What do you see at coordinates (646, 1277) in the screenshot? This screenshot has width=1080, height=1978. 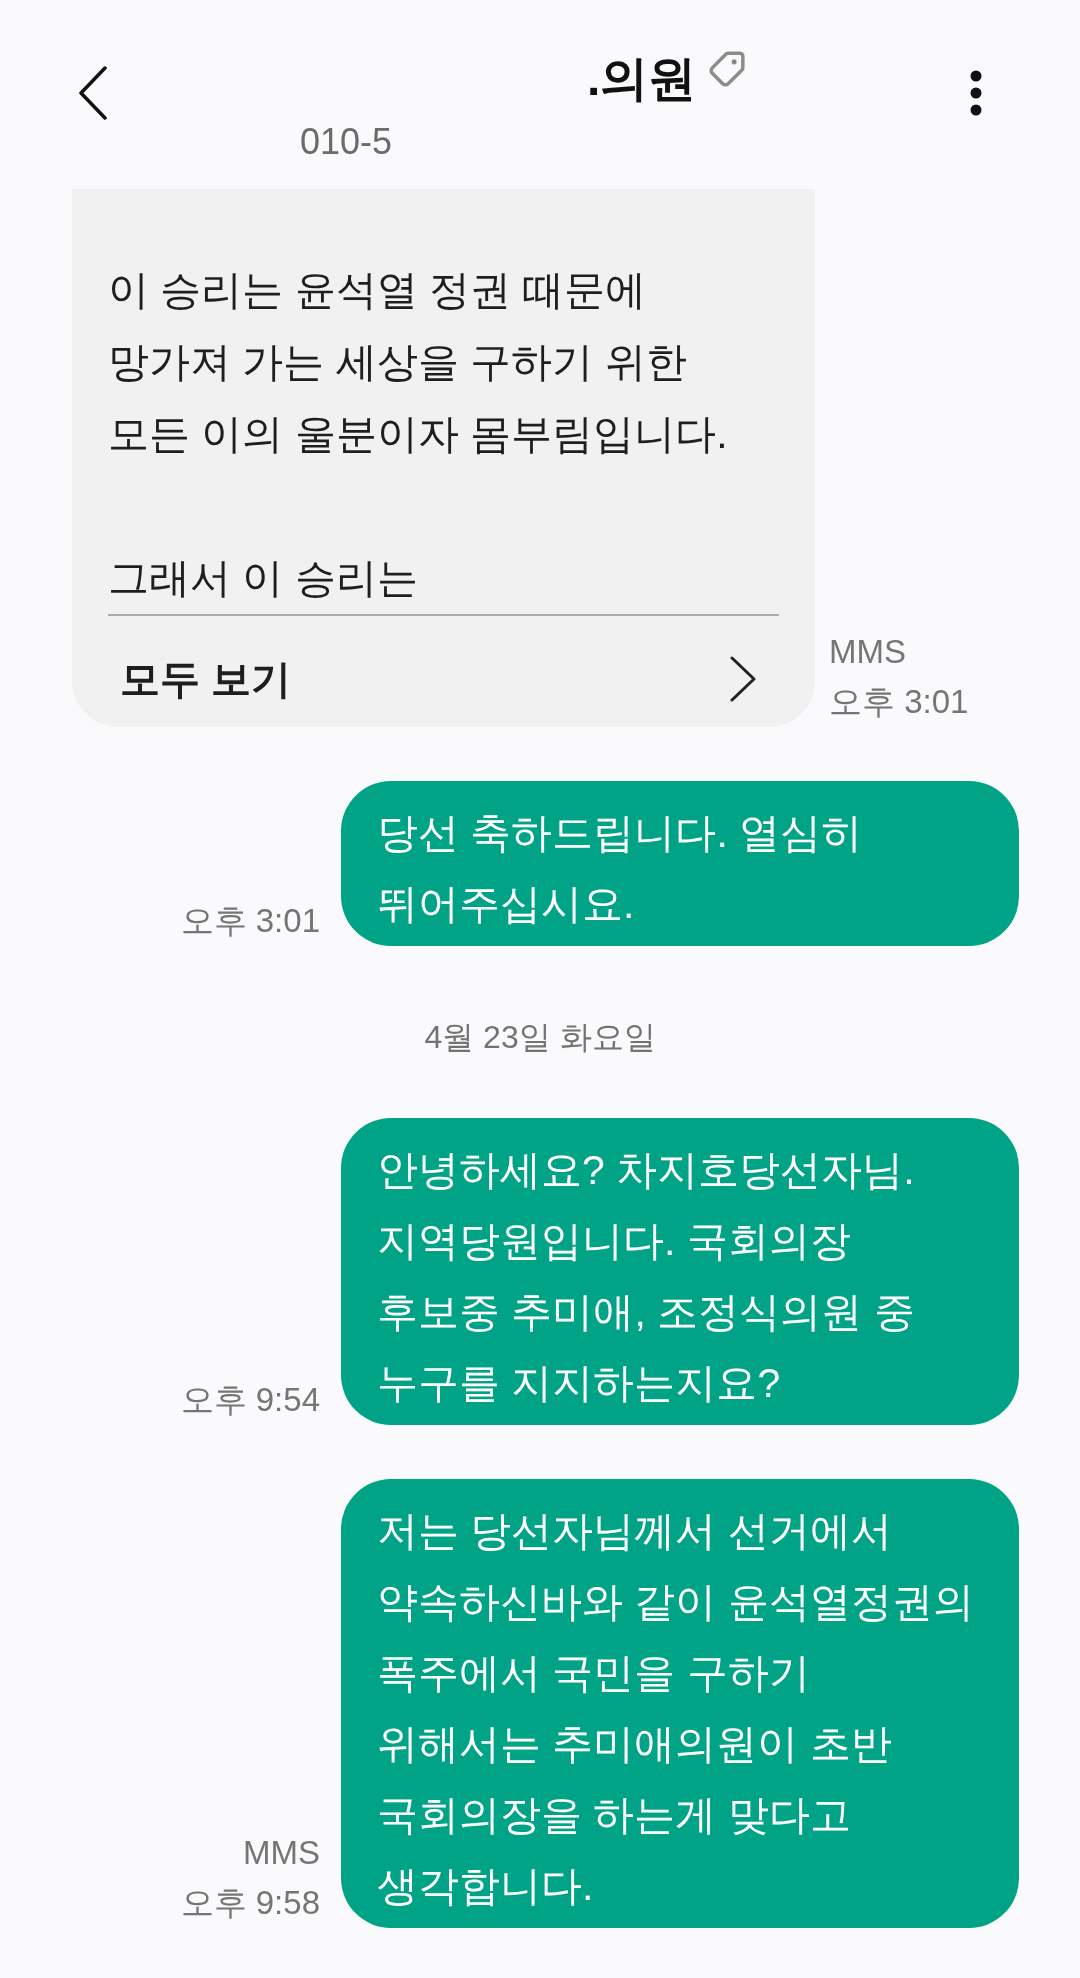 I see `message-text: 안녕하세요? 차지호당선자님. 지역당원입니다. 국회의장 후보중 추미애, 조정식의원 중 누구를 지지하는지요?` at bounding box center [646, 1277].